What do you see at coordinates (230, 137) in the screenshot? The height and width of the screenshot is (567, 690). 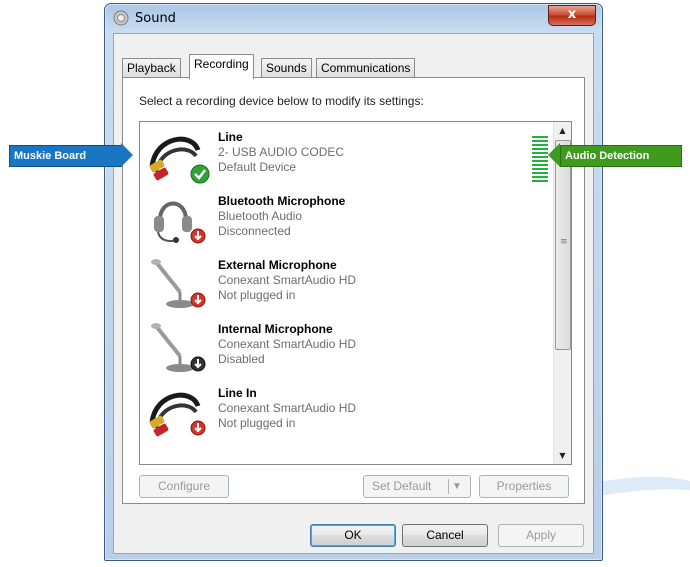 I see `device-name: Line` at bounding box center [230, 137].